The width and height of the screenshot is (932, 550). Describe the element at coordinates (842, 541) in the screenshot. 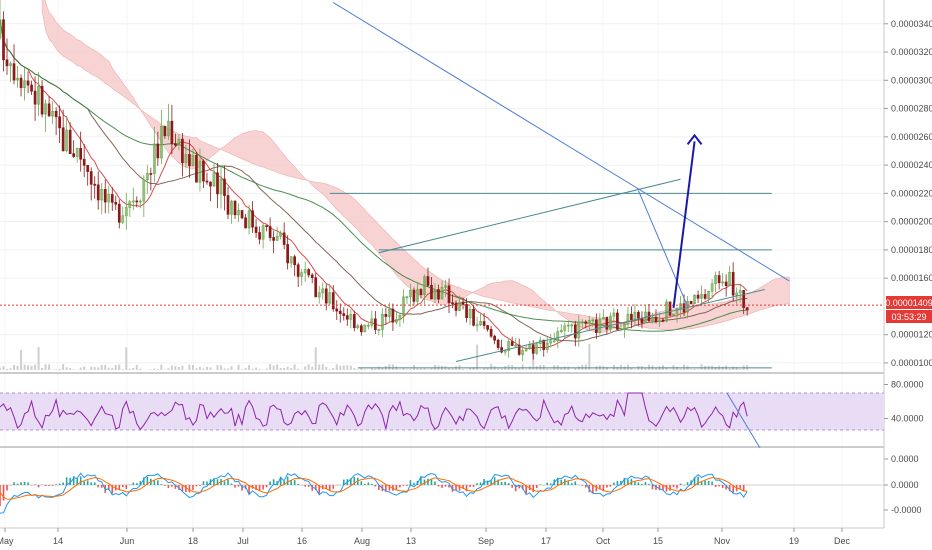

I see `time-tick-label: Dec` at that location.